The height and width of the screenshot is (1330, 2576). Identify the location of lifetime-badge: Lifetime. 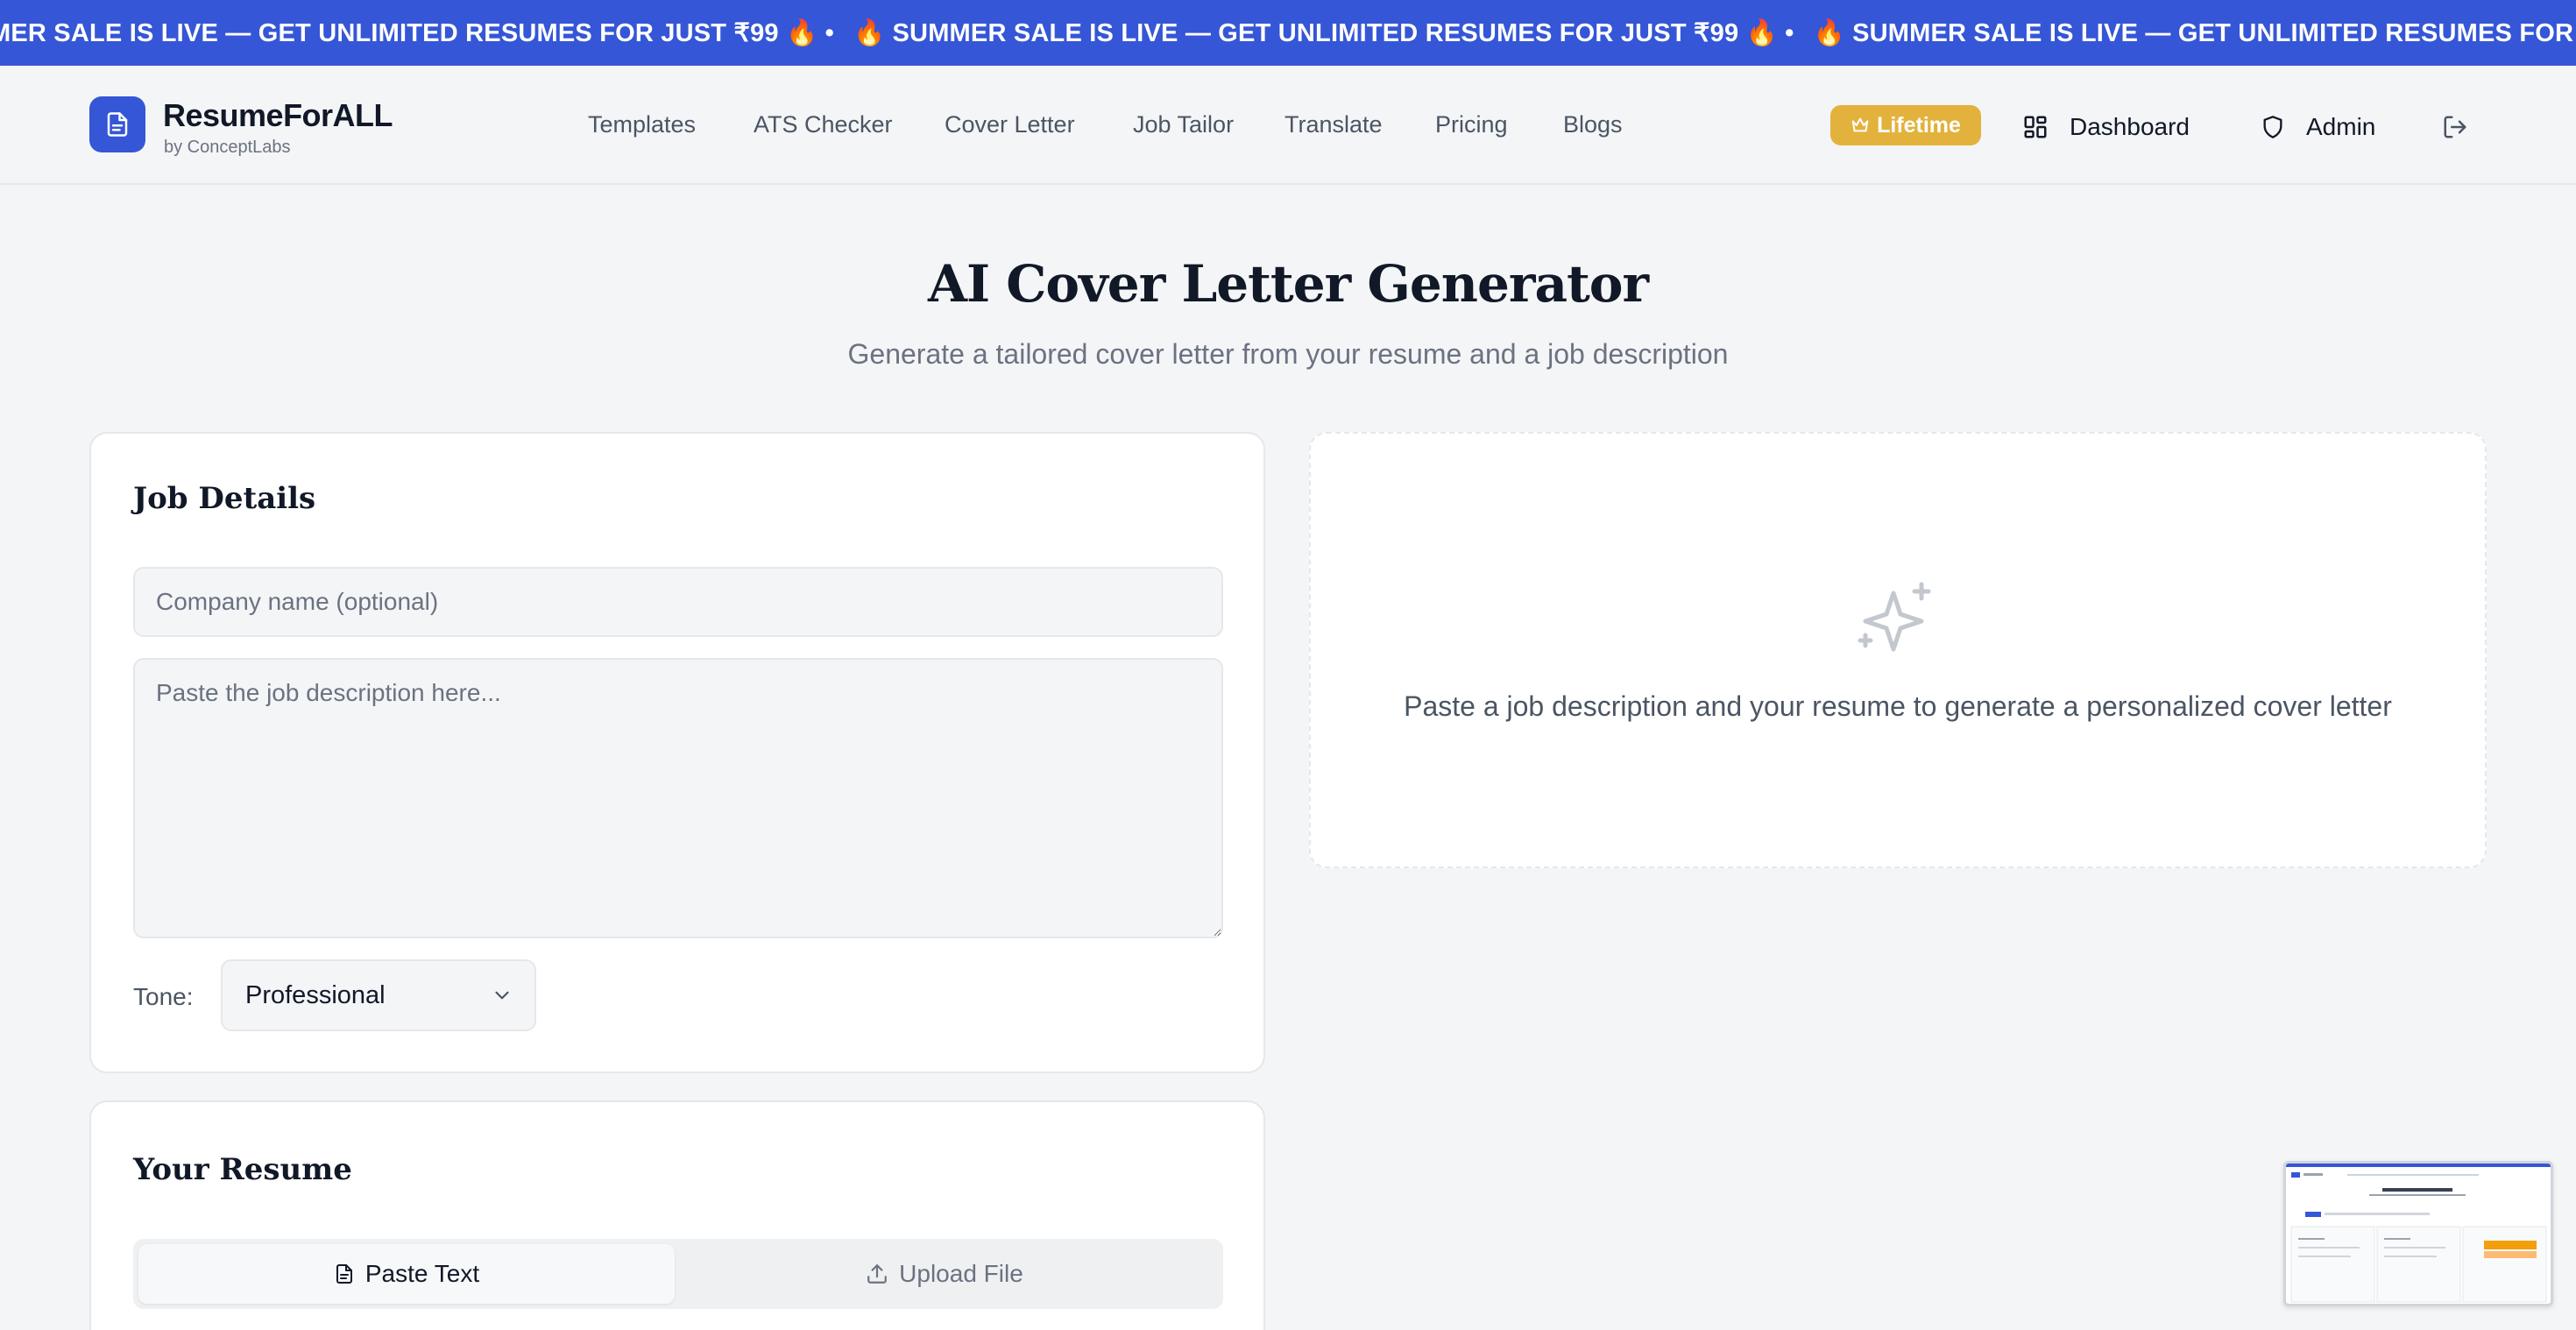
(1905, 125).